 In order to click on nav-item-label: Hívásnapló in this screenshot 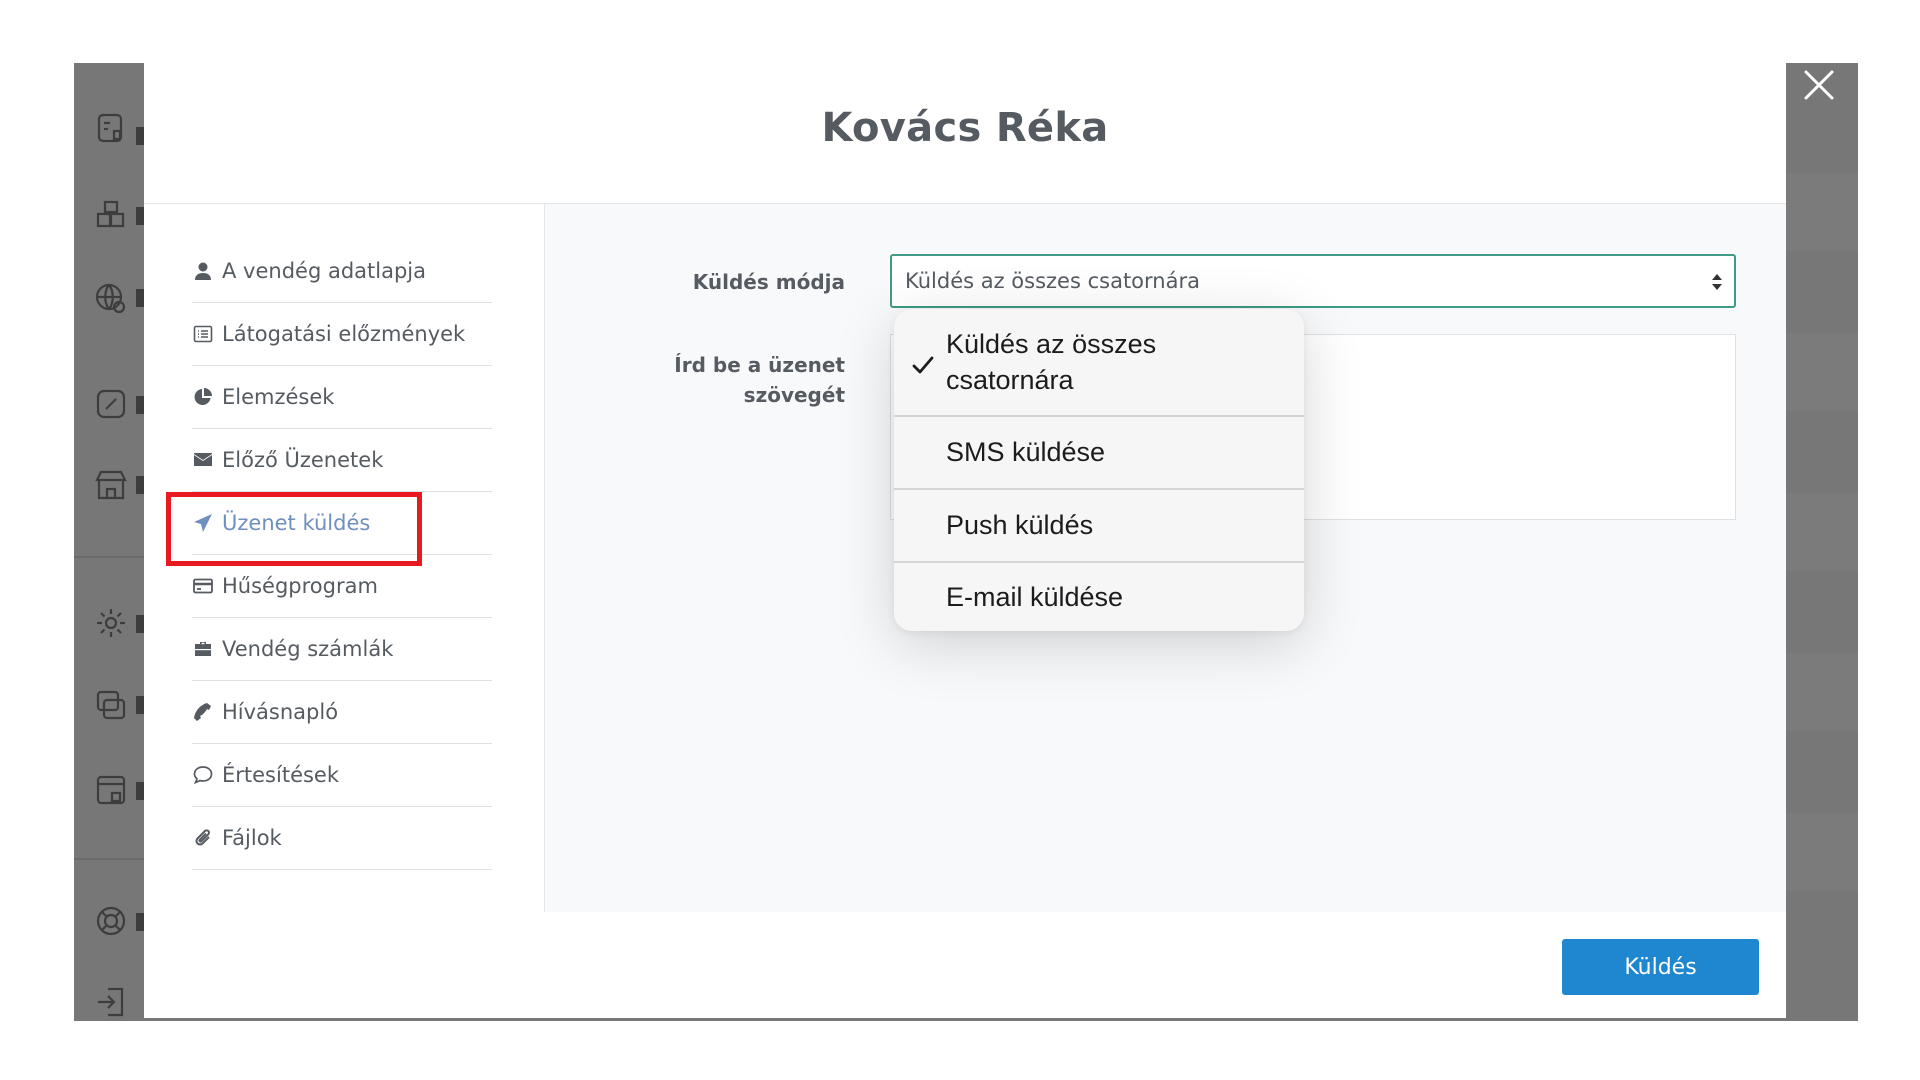, I will do `click(280, 712)`.